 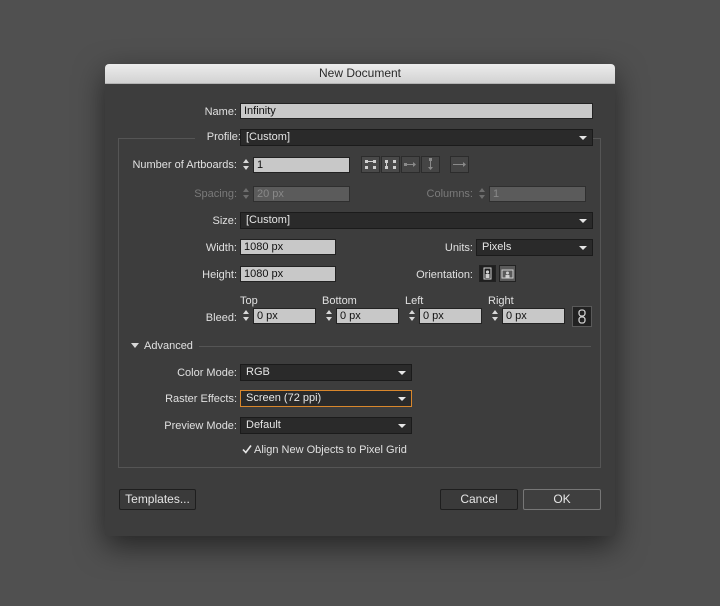 I want to click on profile-value: [Custom], so click(x=268, y=137).